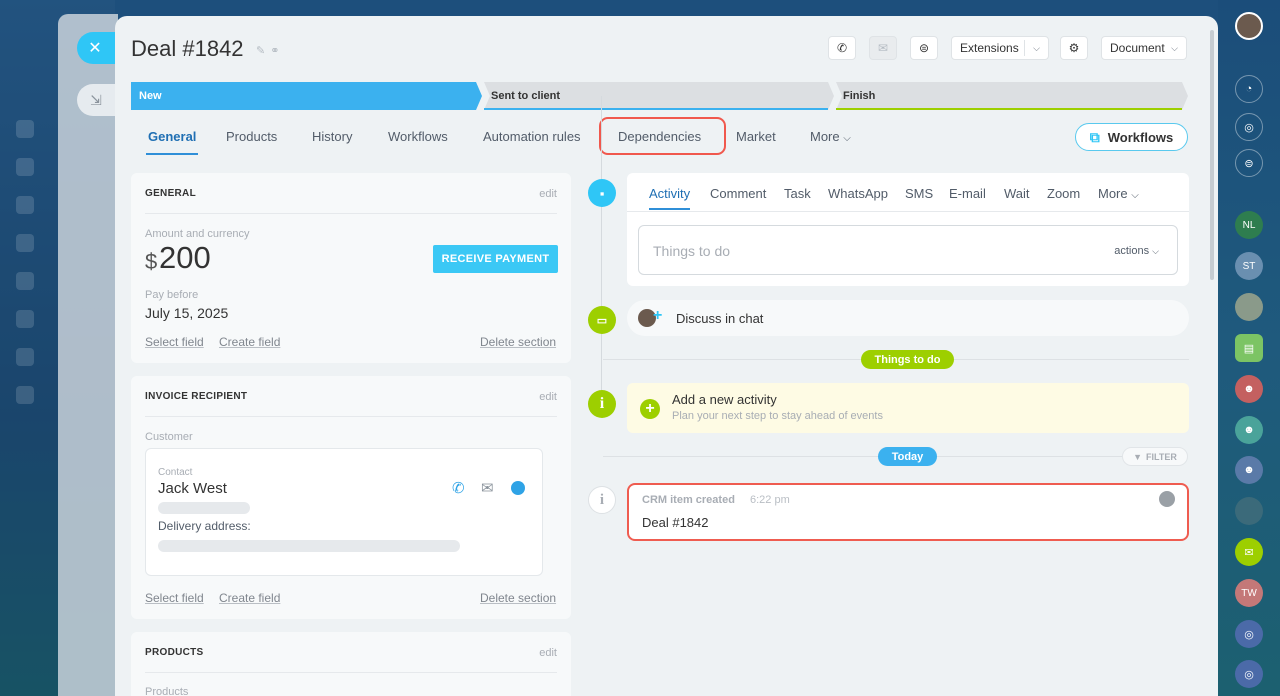 This screenshot has width=1280, height=696. I want to click on right-sidebar: ◔ ◎ ⊜ NL ST ▤ ☻ ☻ ☻ ✉ TW ◎ ◎, so click(1249, 348).